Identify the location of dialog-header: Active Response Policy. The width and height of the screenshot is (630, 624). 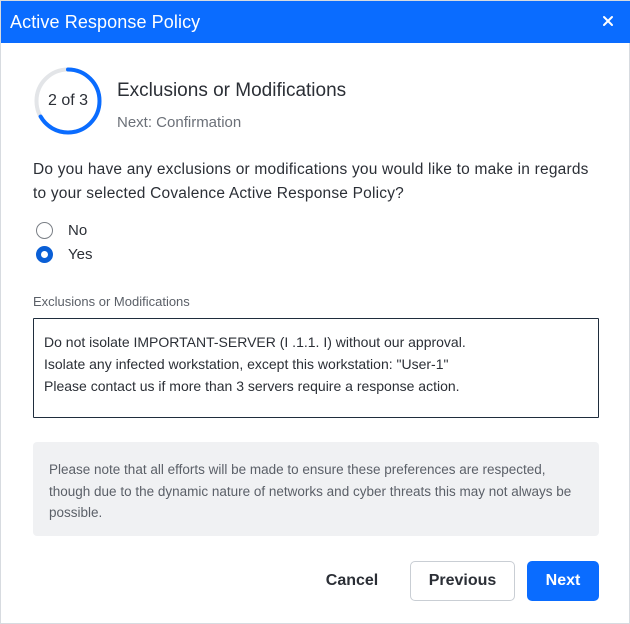
(315, 22).